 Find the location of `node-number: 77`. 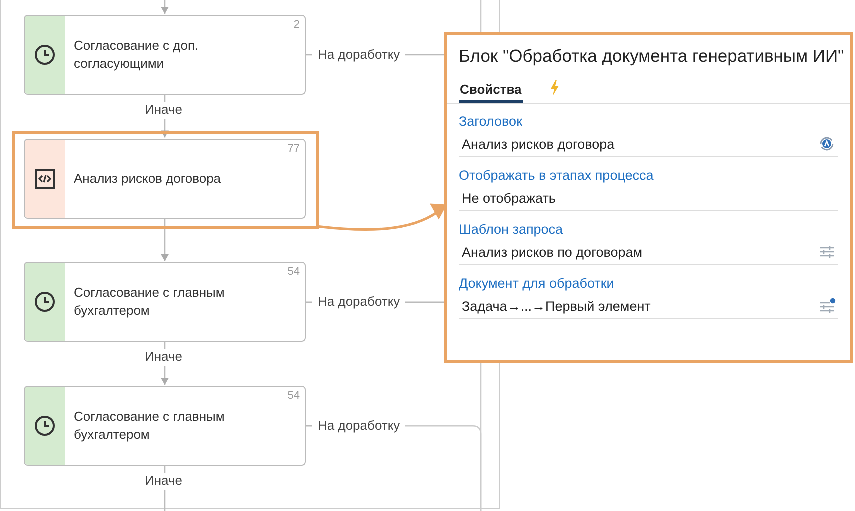

node-number: 77 is located at coordinates (294, 148).